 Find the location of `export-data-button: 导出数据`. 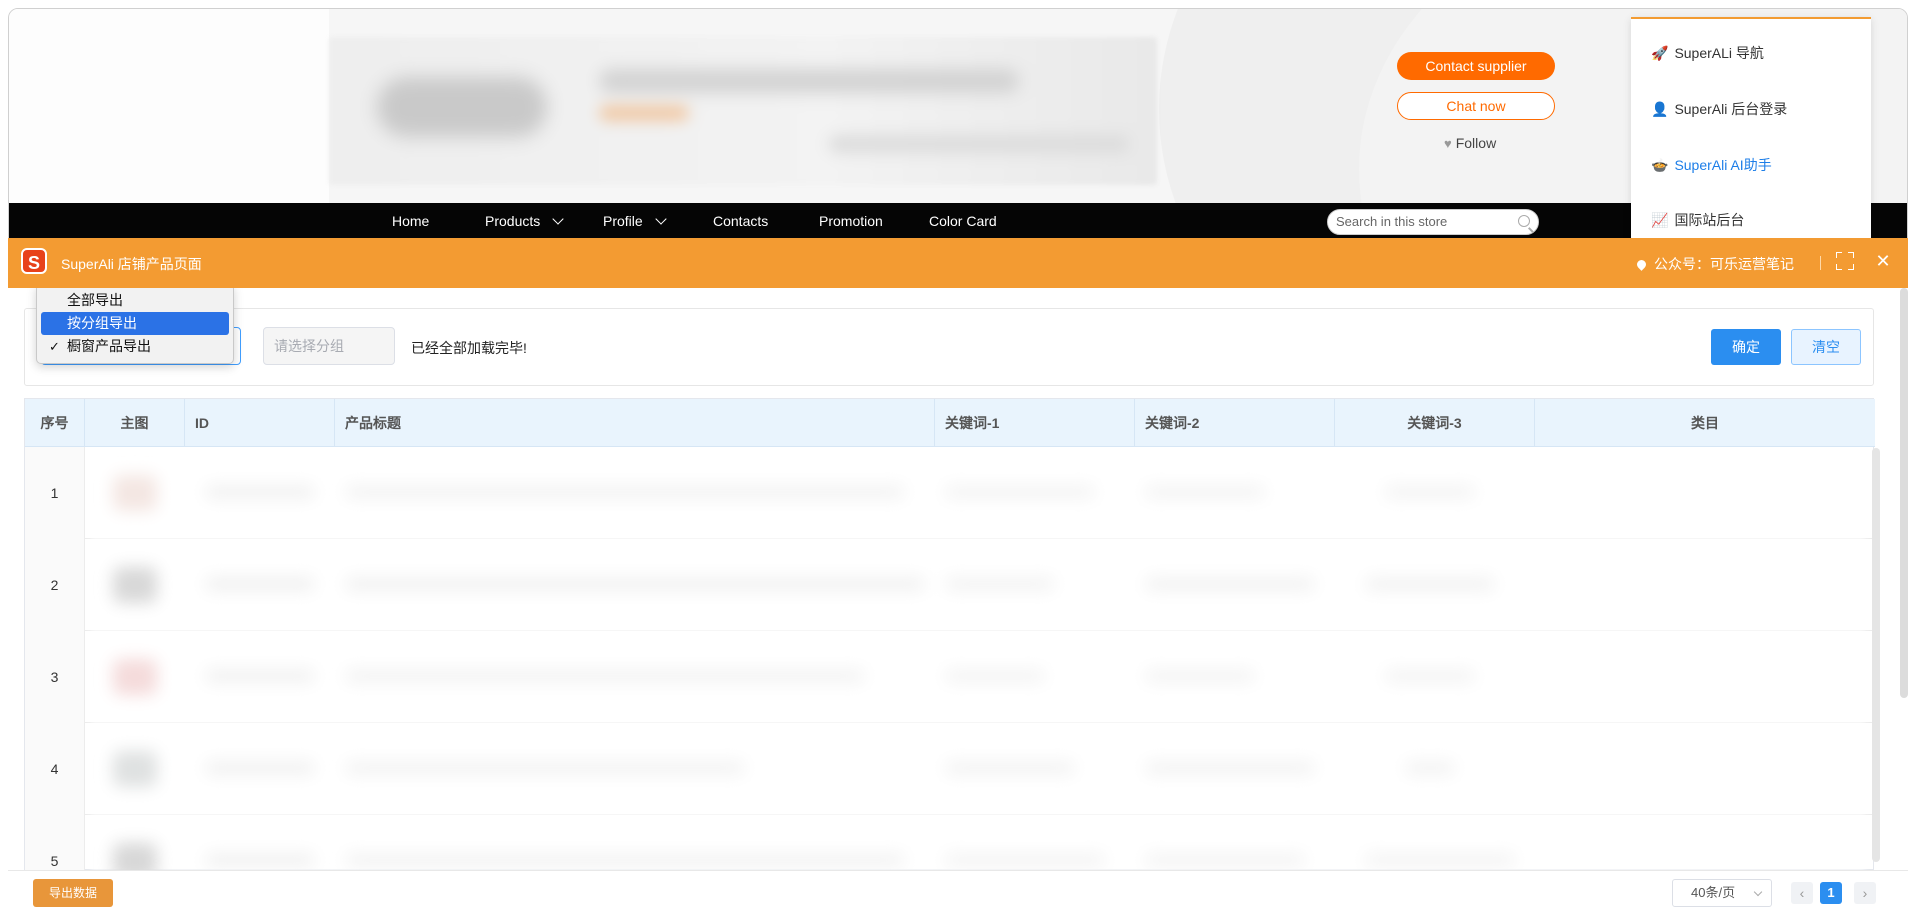

export-data-button: 导出数据 is located at coordinates (73, 893).